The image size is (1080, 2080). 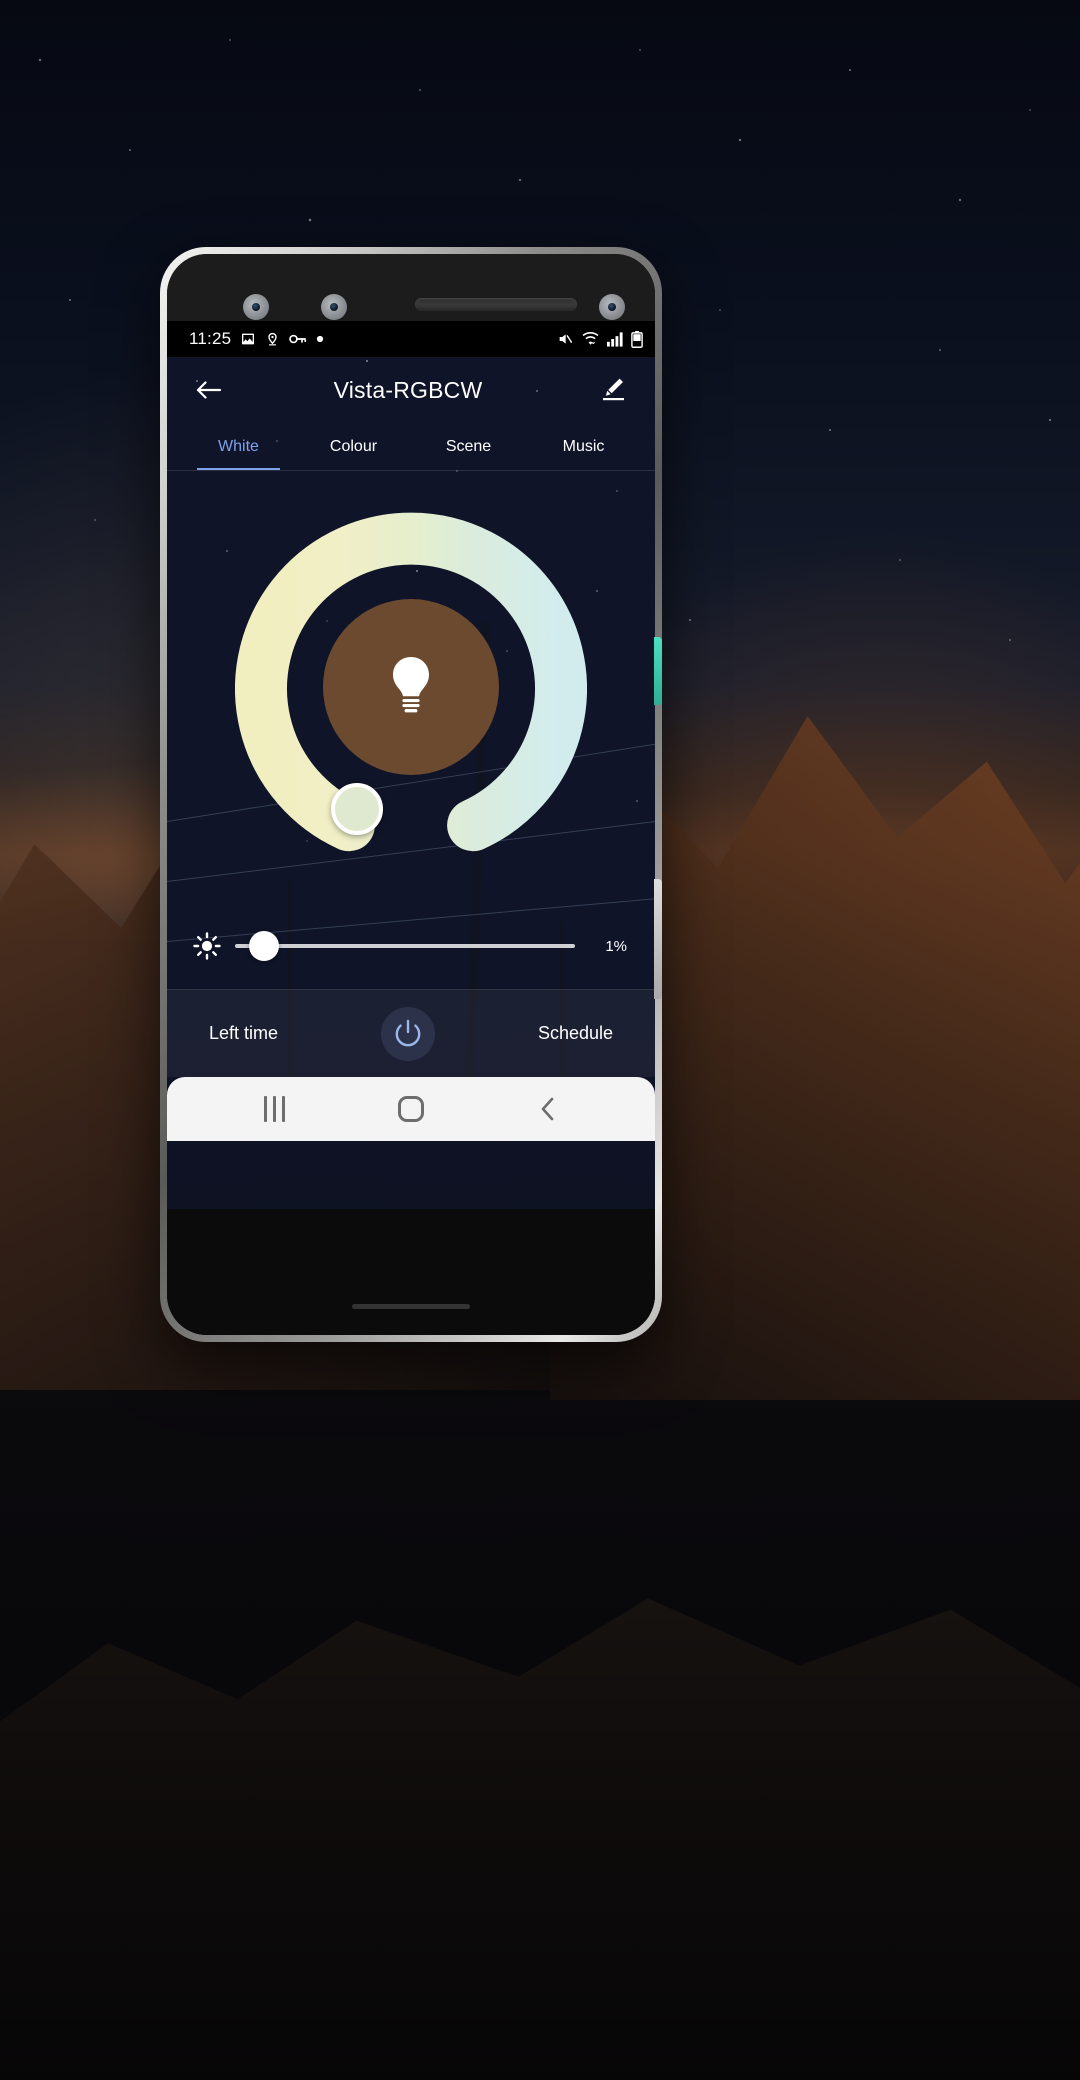 I want to click on back-arrow-icon, so click(x=209, y=390).